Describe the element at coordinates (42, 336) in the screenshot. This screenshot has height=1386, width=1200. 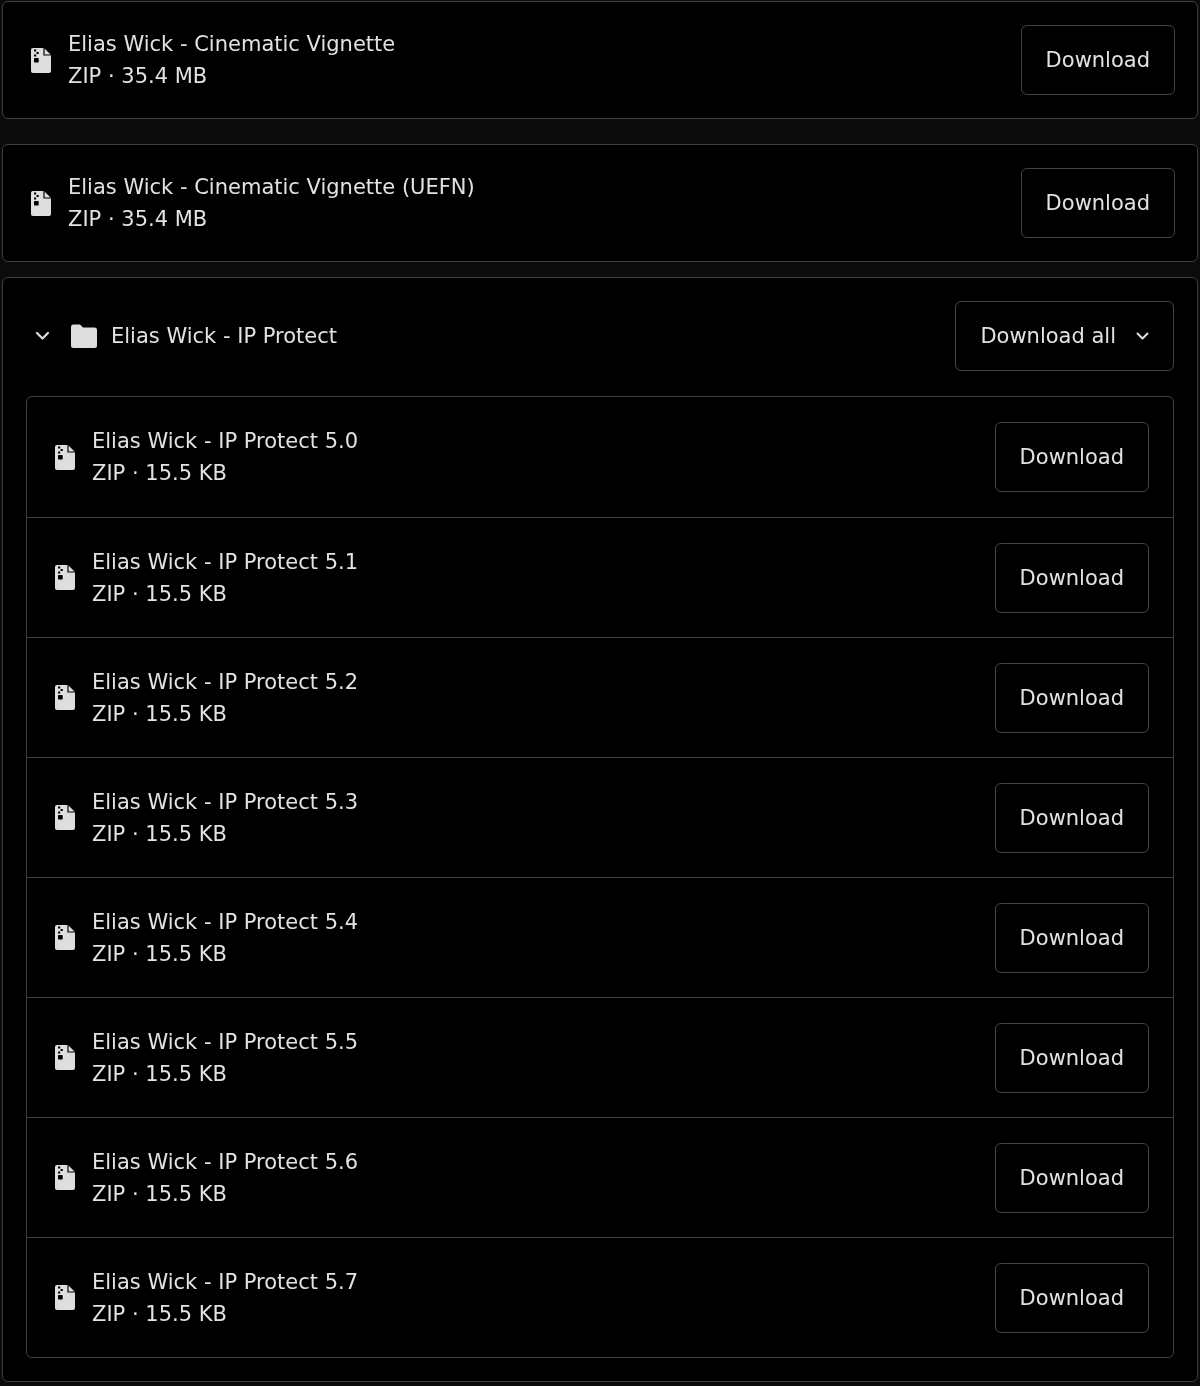
I see `chevron-icon` at that location.